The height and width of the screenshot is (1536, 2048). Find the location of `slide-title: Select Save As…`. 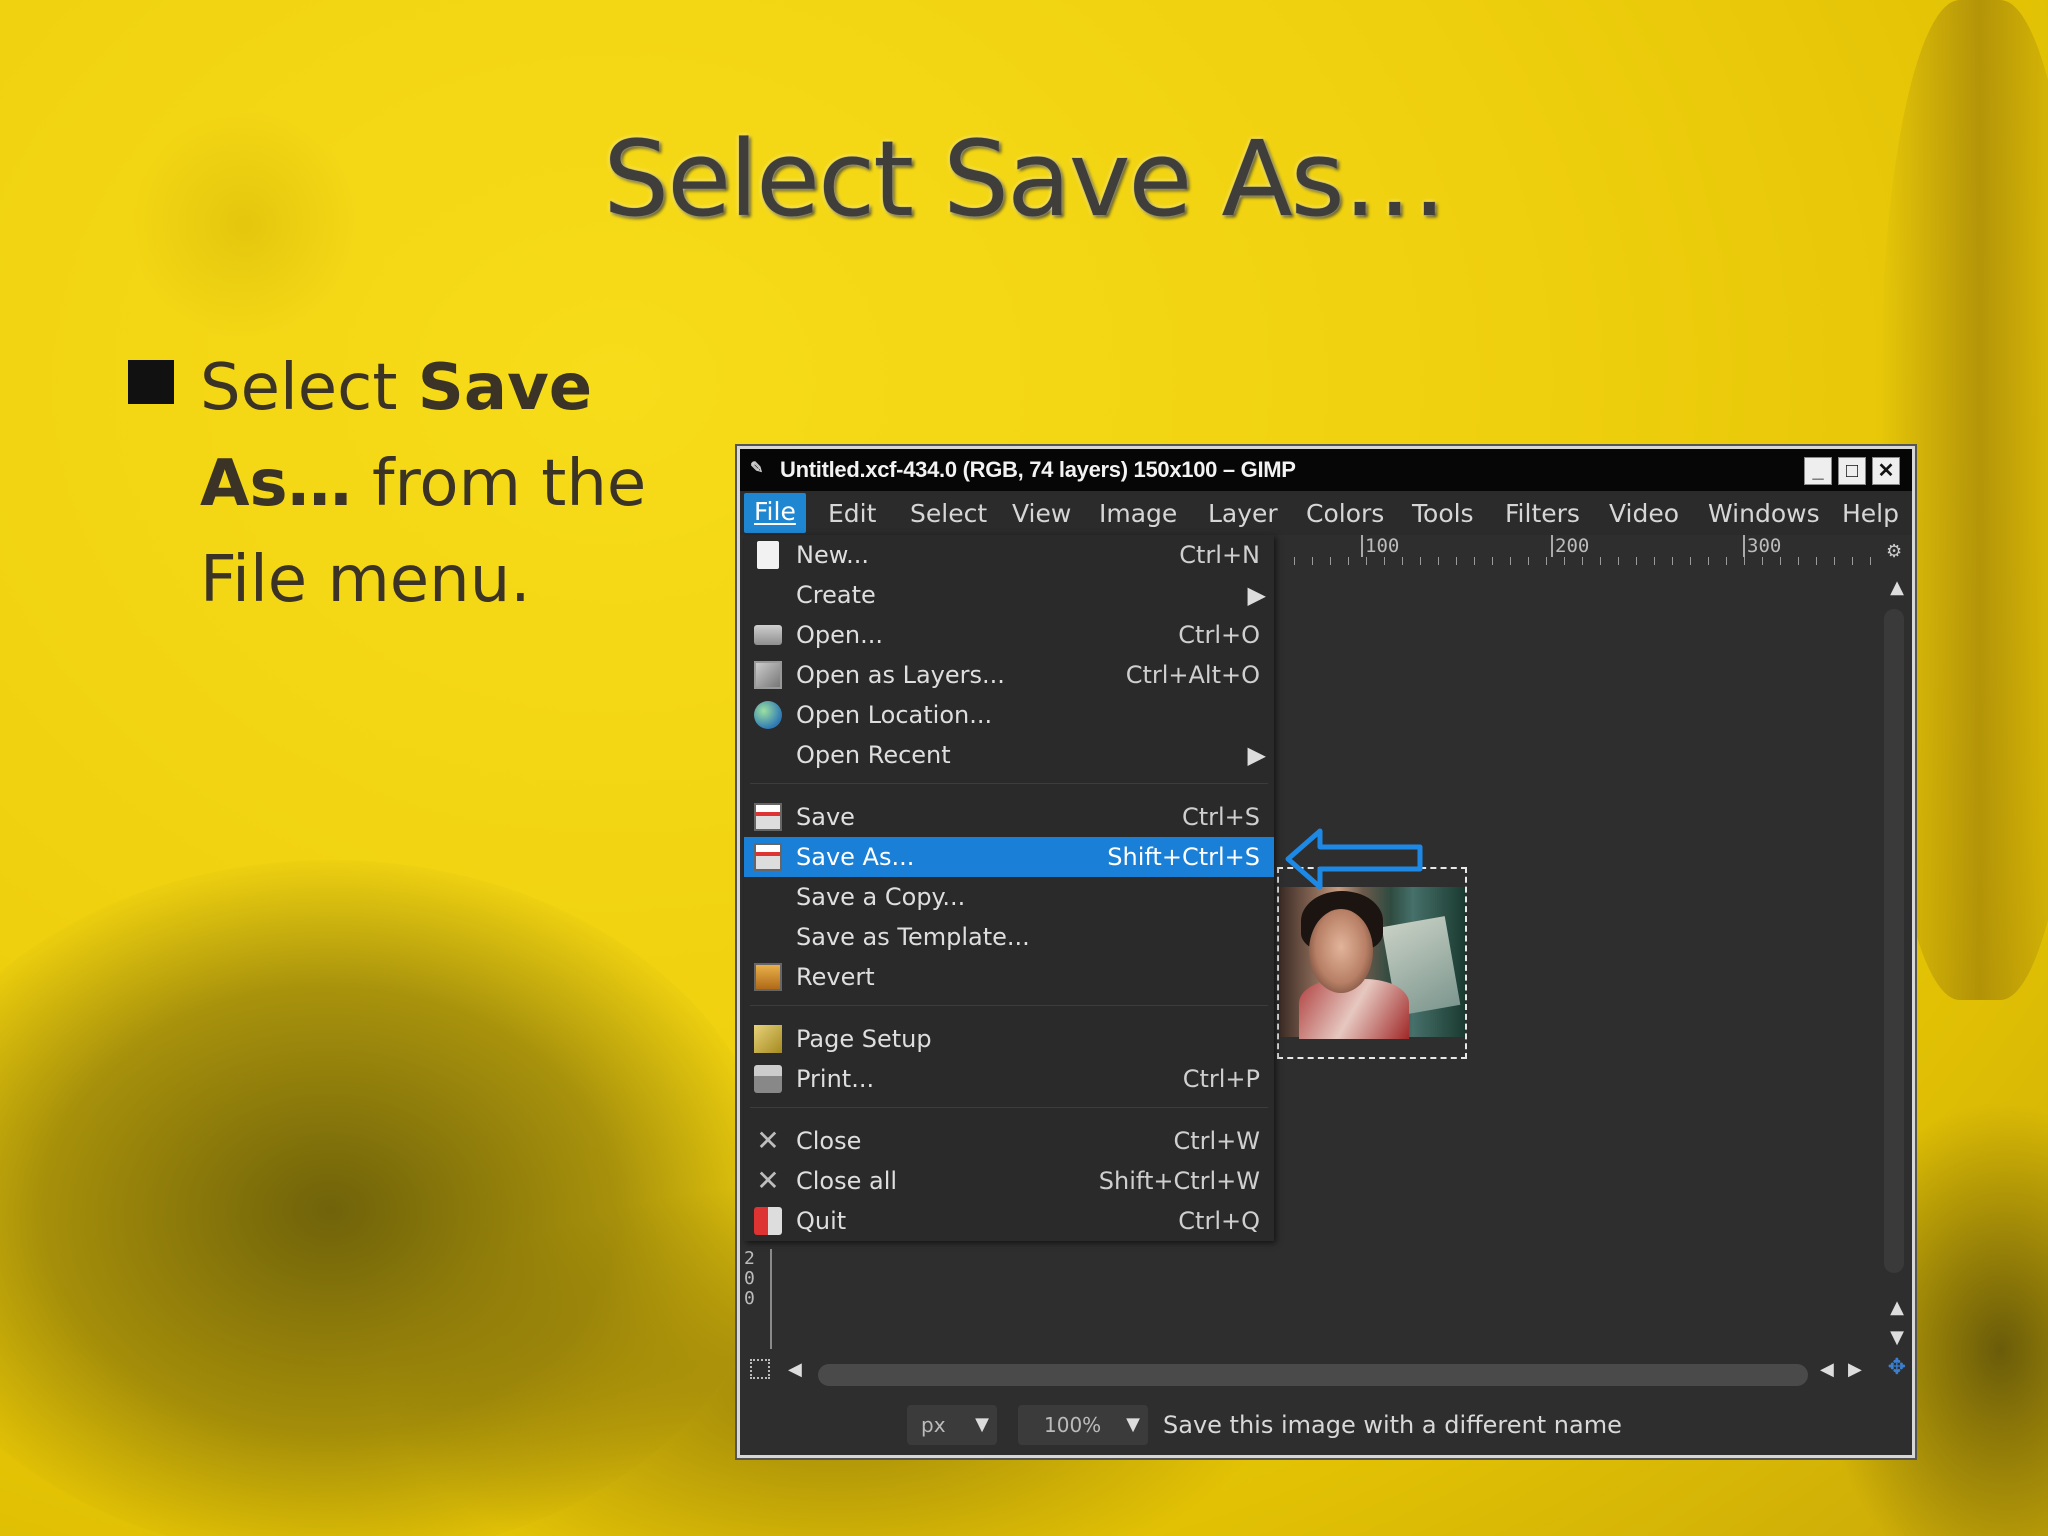

slide-title: Select Save As… is located at coordinates (1025, 179).